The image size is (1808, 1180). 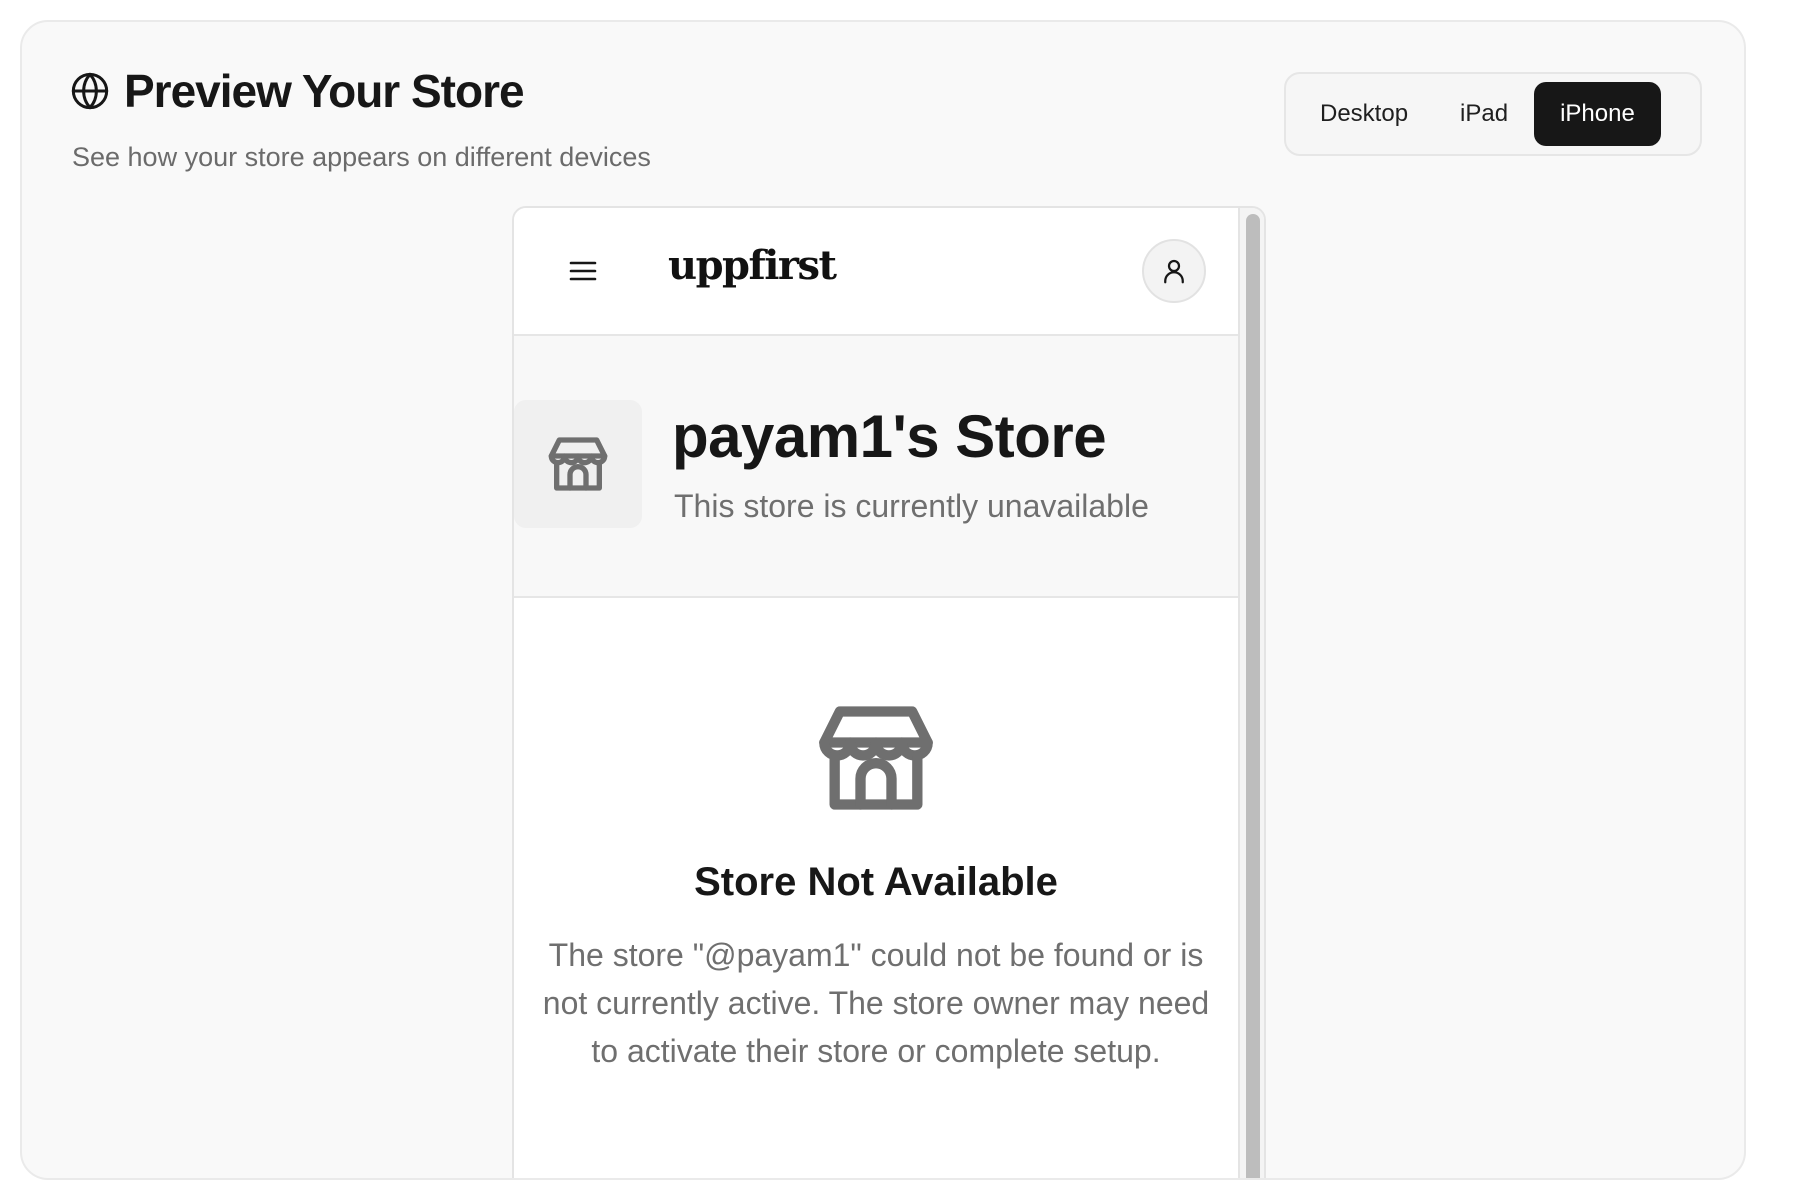 I want to click on device-iphone-button: iPhone, so click(x=1597, y=114).